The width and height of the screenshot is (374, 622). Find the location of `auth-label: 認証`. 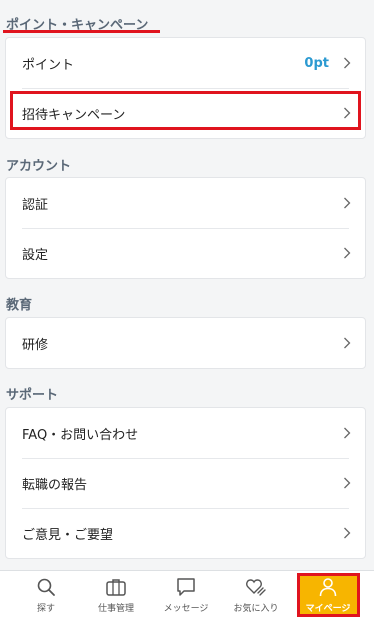

auth-label: 認証 is located at coordinates (35, 205).